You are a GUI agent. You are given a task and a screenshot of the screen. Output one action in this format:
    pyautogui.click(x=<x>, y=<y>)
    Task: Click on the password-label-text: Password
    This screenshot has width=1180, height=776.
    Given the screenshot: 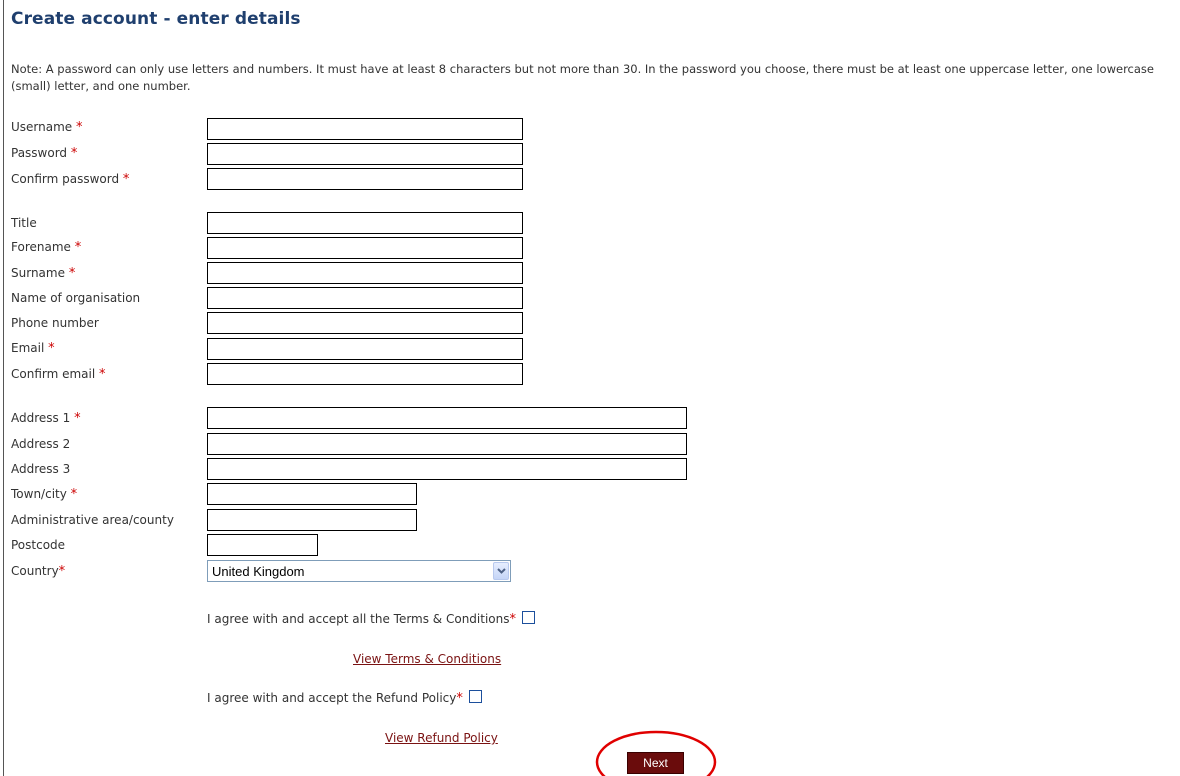 What is the action you would take?
    pyautogui.click(x=39, y=153)
    